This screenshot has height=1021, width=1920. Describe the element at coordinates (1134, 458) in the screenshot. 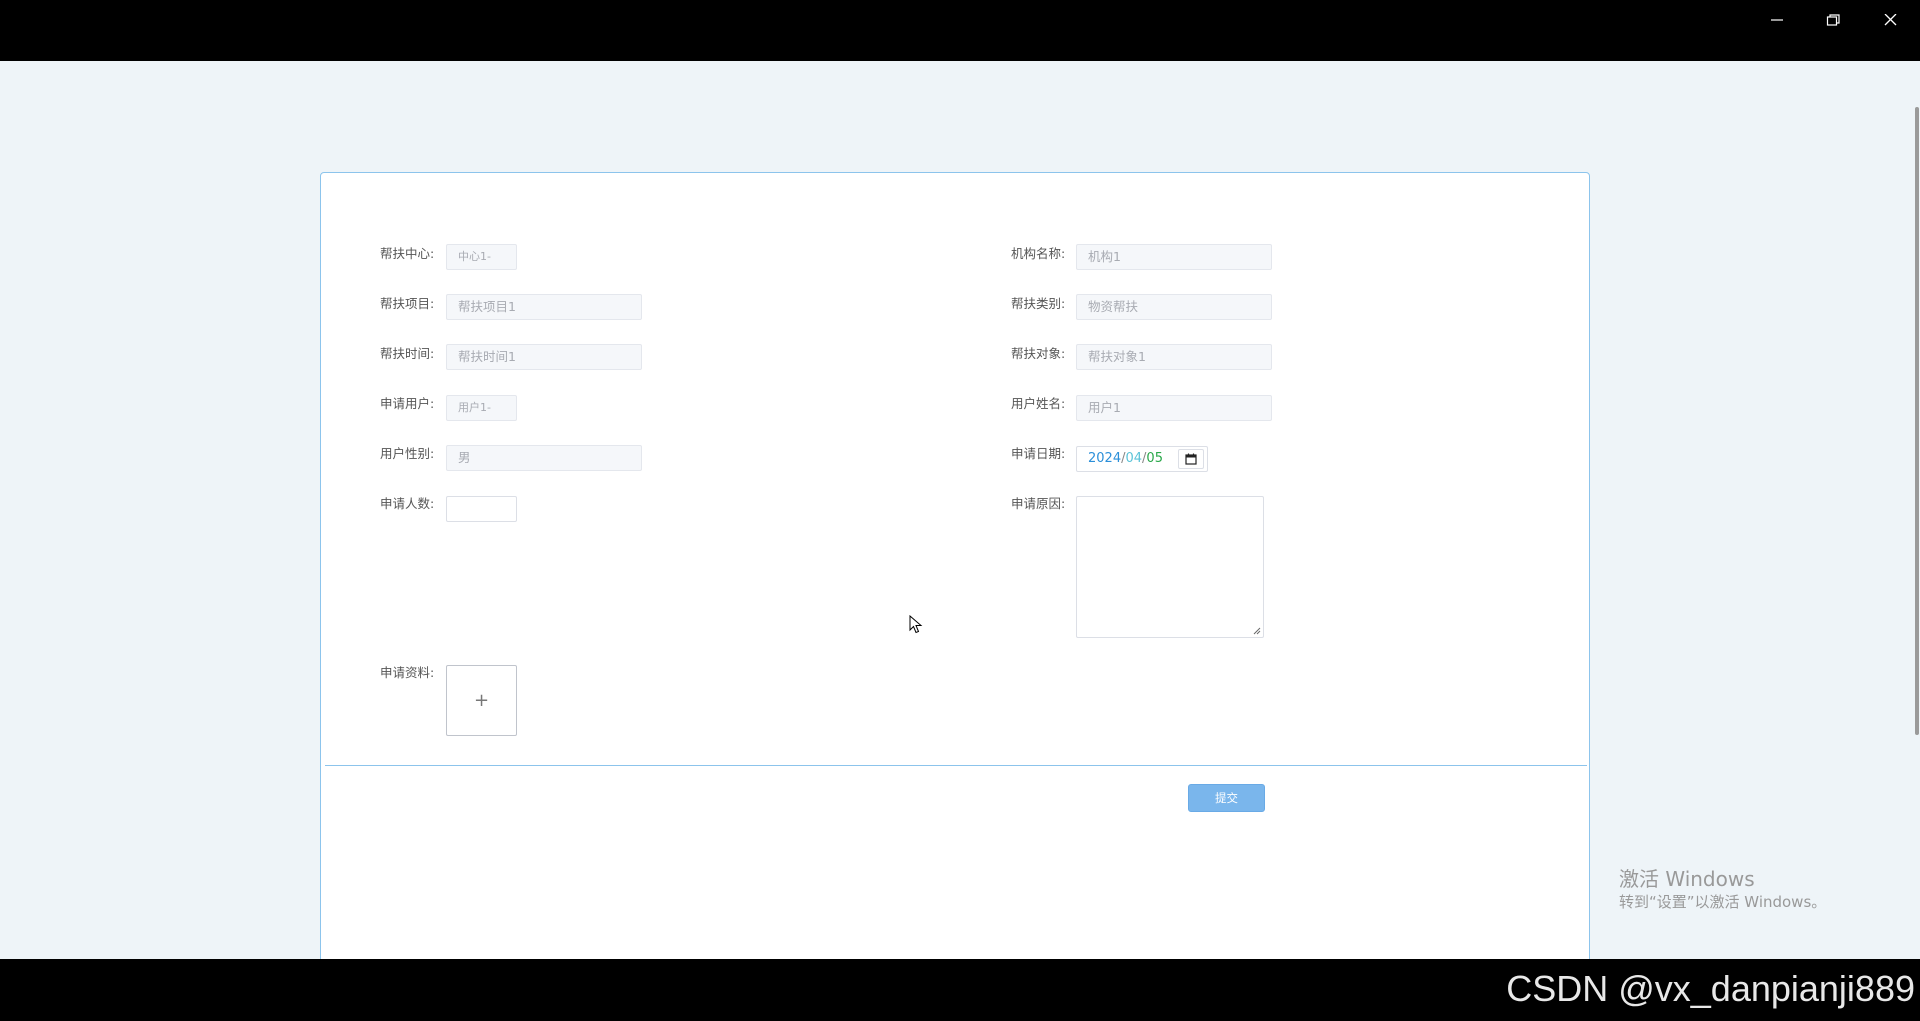

I see `date-month: 04` at that location.